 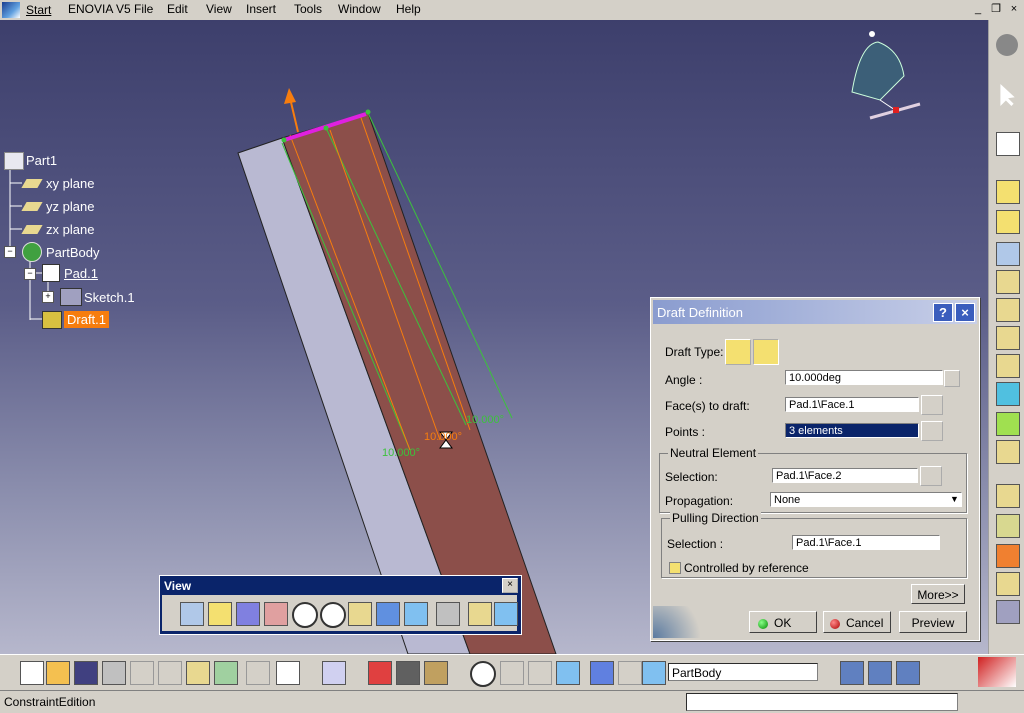 I want to click on tree-sketch1: Sketch.1, so click(x=109, y=297).